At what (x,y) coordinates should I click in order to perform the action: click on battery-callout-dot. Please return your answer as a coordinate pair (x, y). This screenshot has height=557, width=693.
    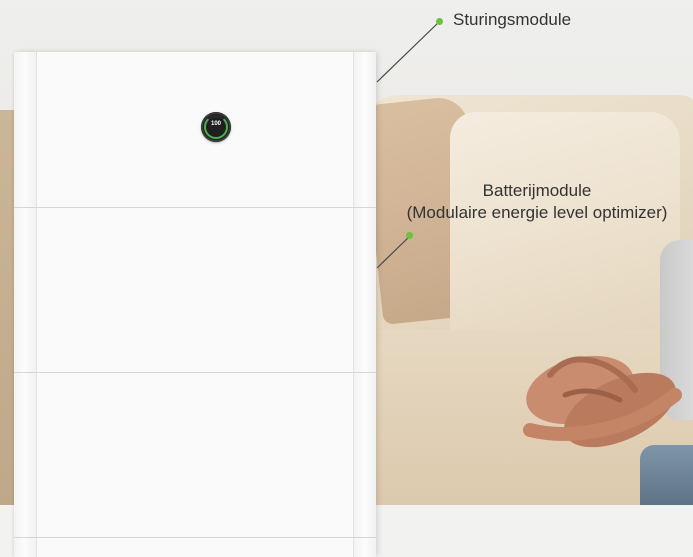
    Looking at the image, I should click on (409, 235).